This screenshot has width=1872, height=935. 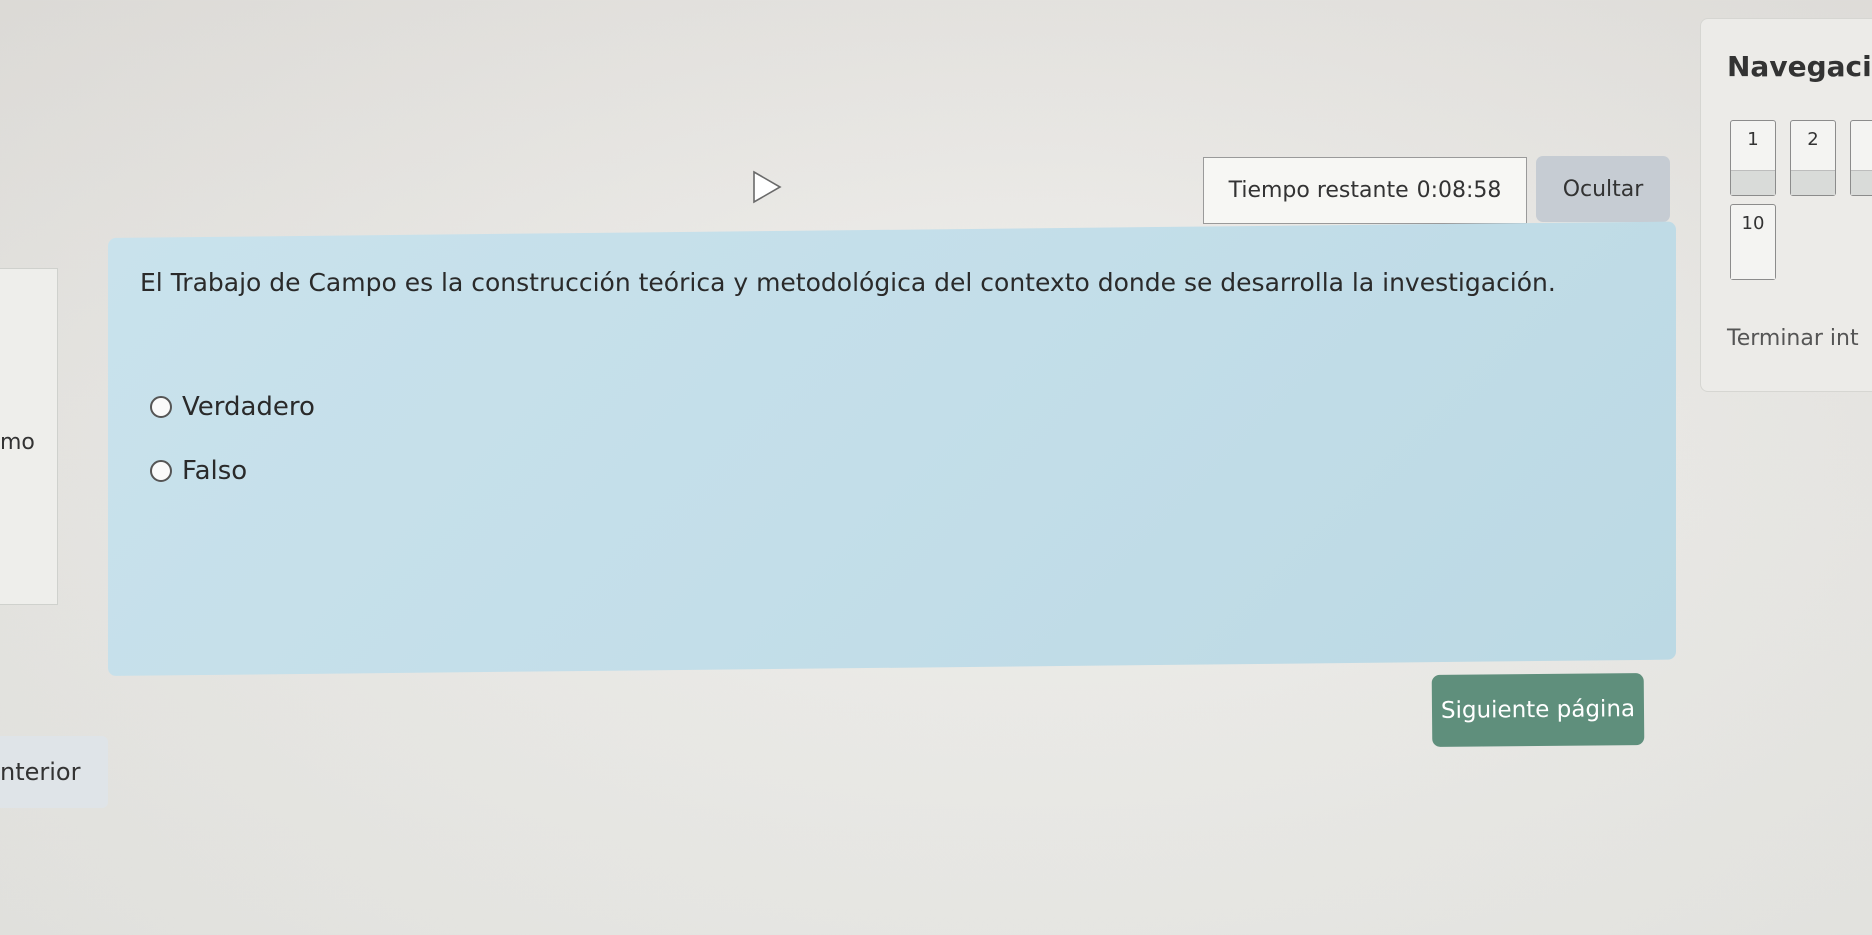 What do you see at coordinates (1538, 710) in the screenshot?
I see `next-page-button: Siguiente página` at bounding box center [1538, 710].